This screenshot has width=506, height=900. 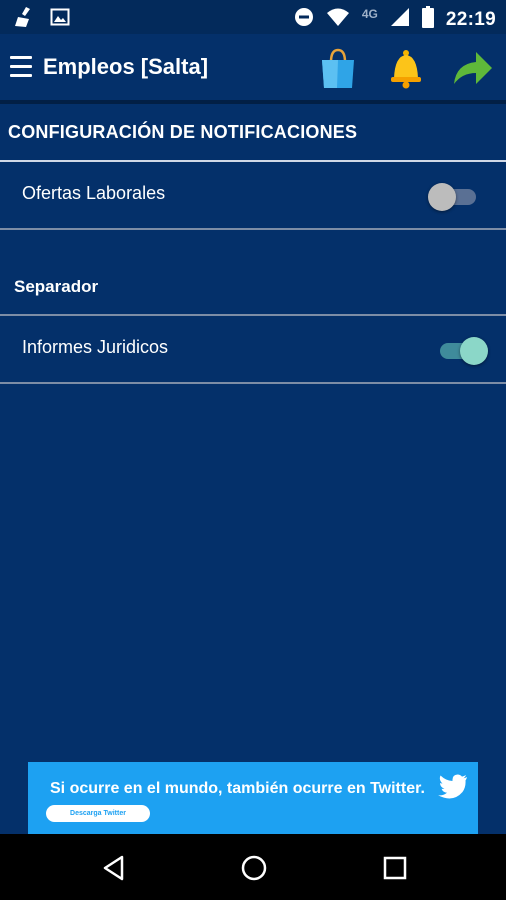 I want to click on setting-row-informes: Informes Juridicos, so click(x=253, y=350).